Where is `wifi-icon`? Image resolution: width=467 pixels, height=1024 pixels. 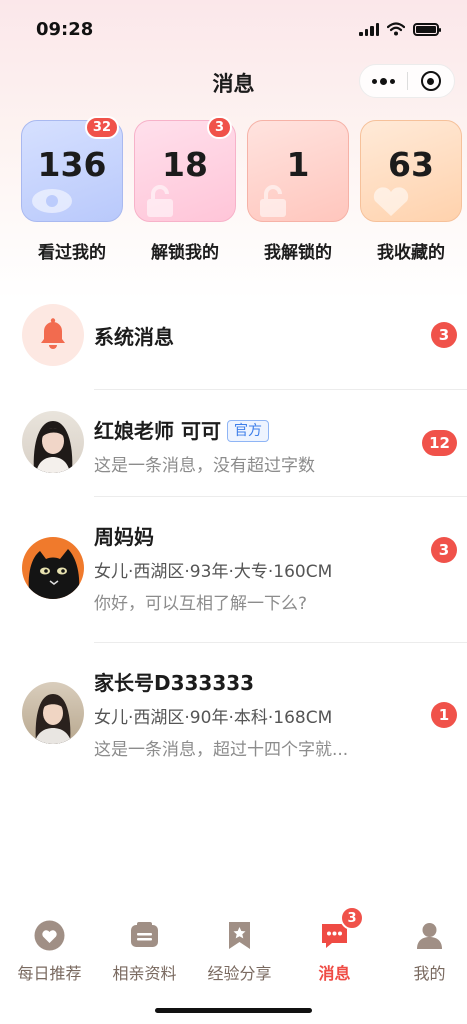 wifi-icon is located at coordinates (396, 29).